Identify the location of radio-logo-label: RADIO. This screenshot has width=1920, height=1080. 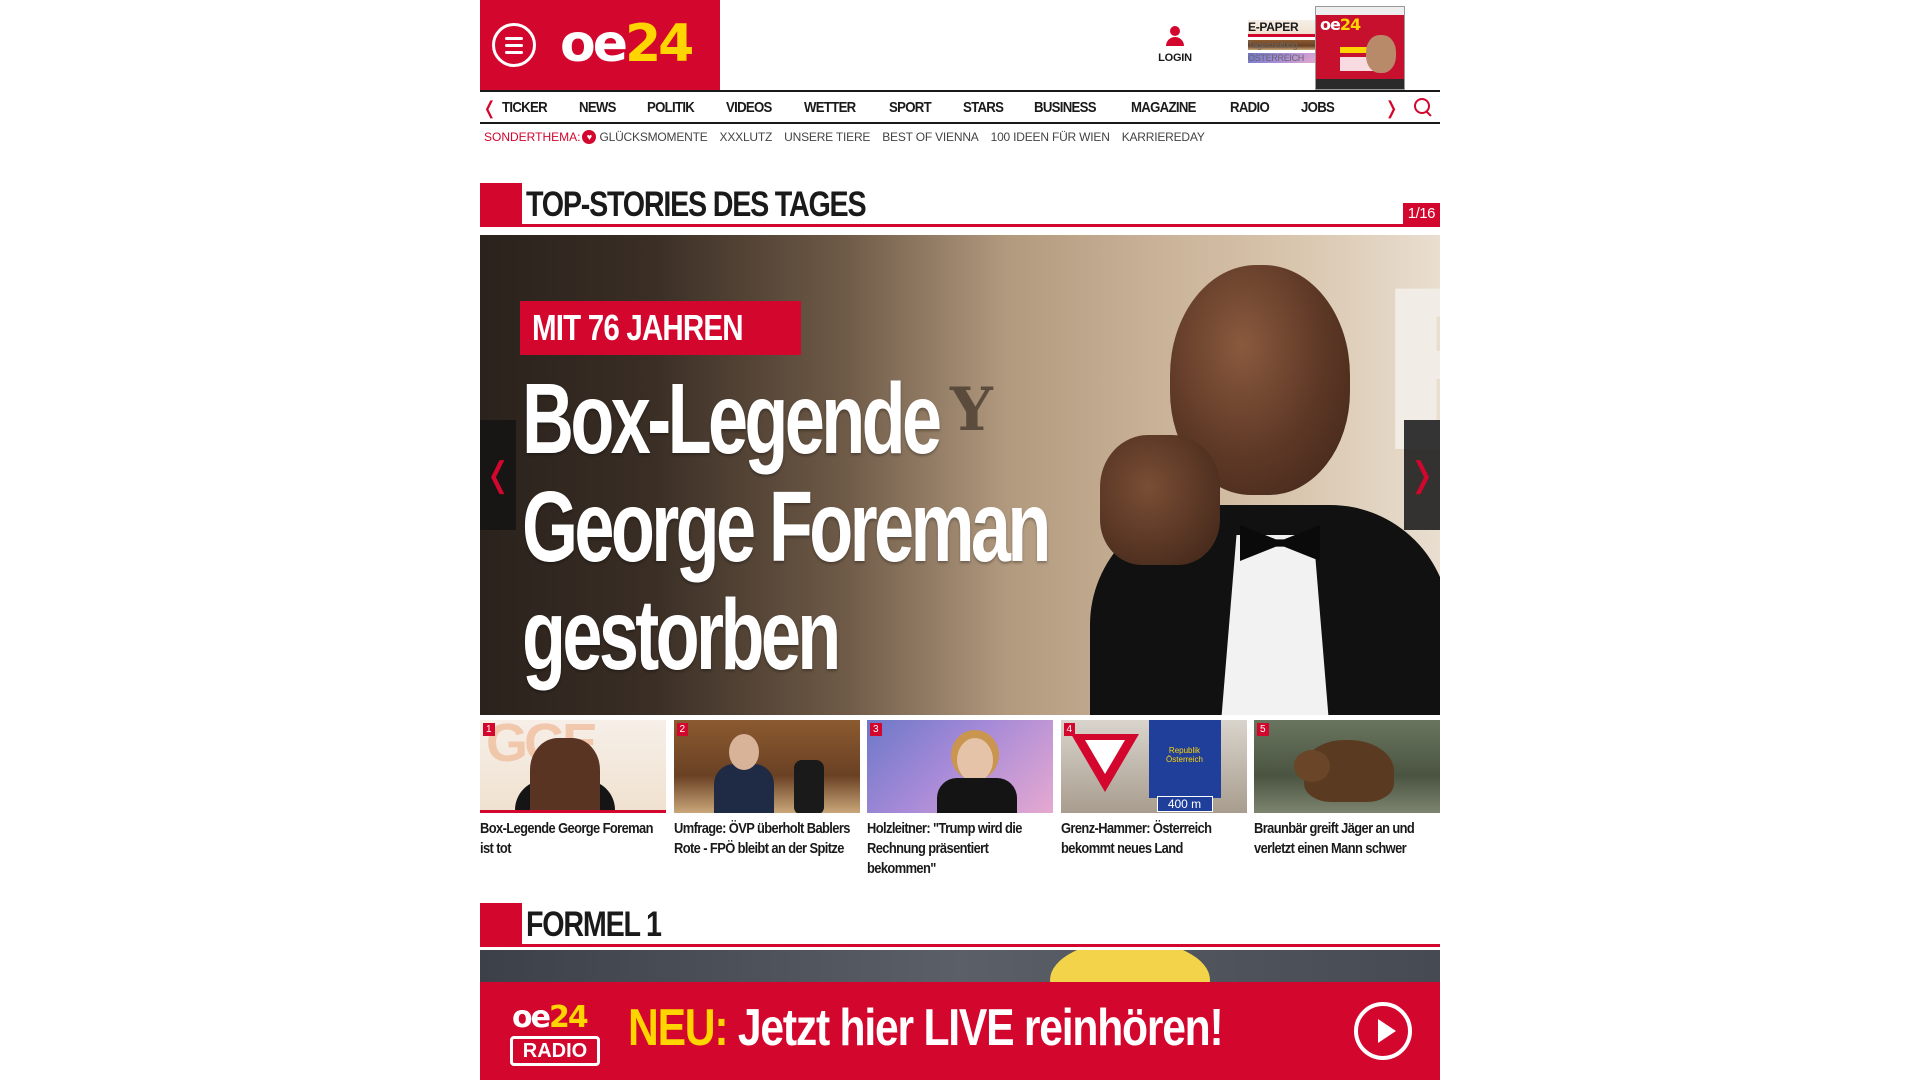
(555, 1051).